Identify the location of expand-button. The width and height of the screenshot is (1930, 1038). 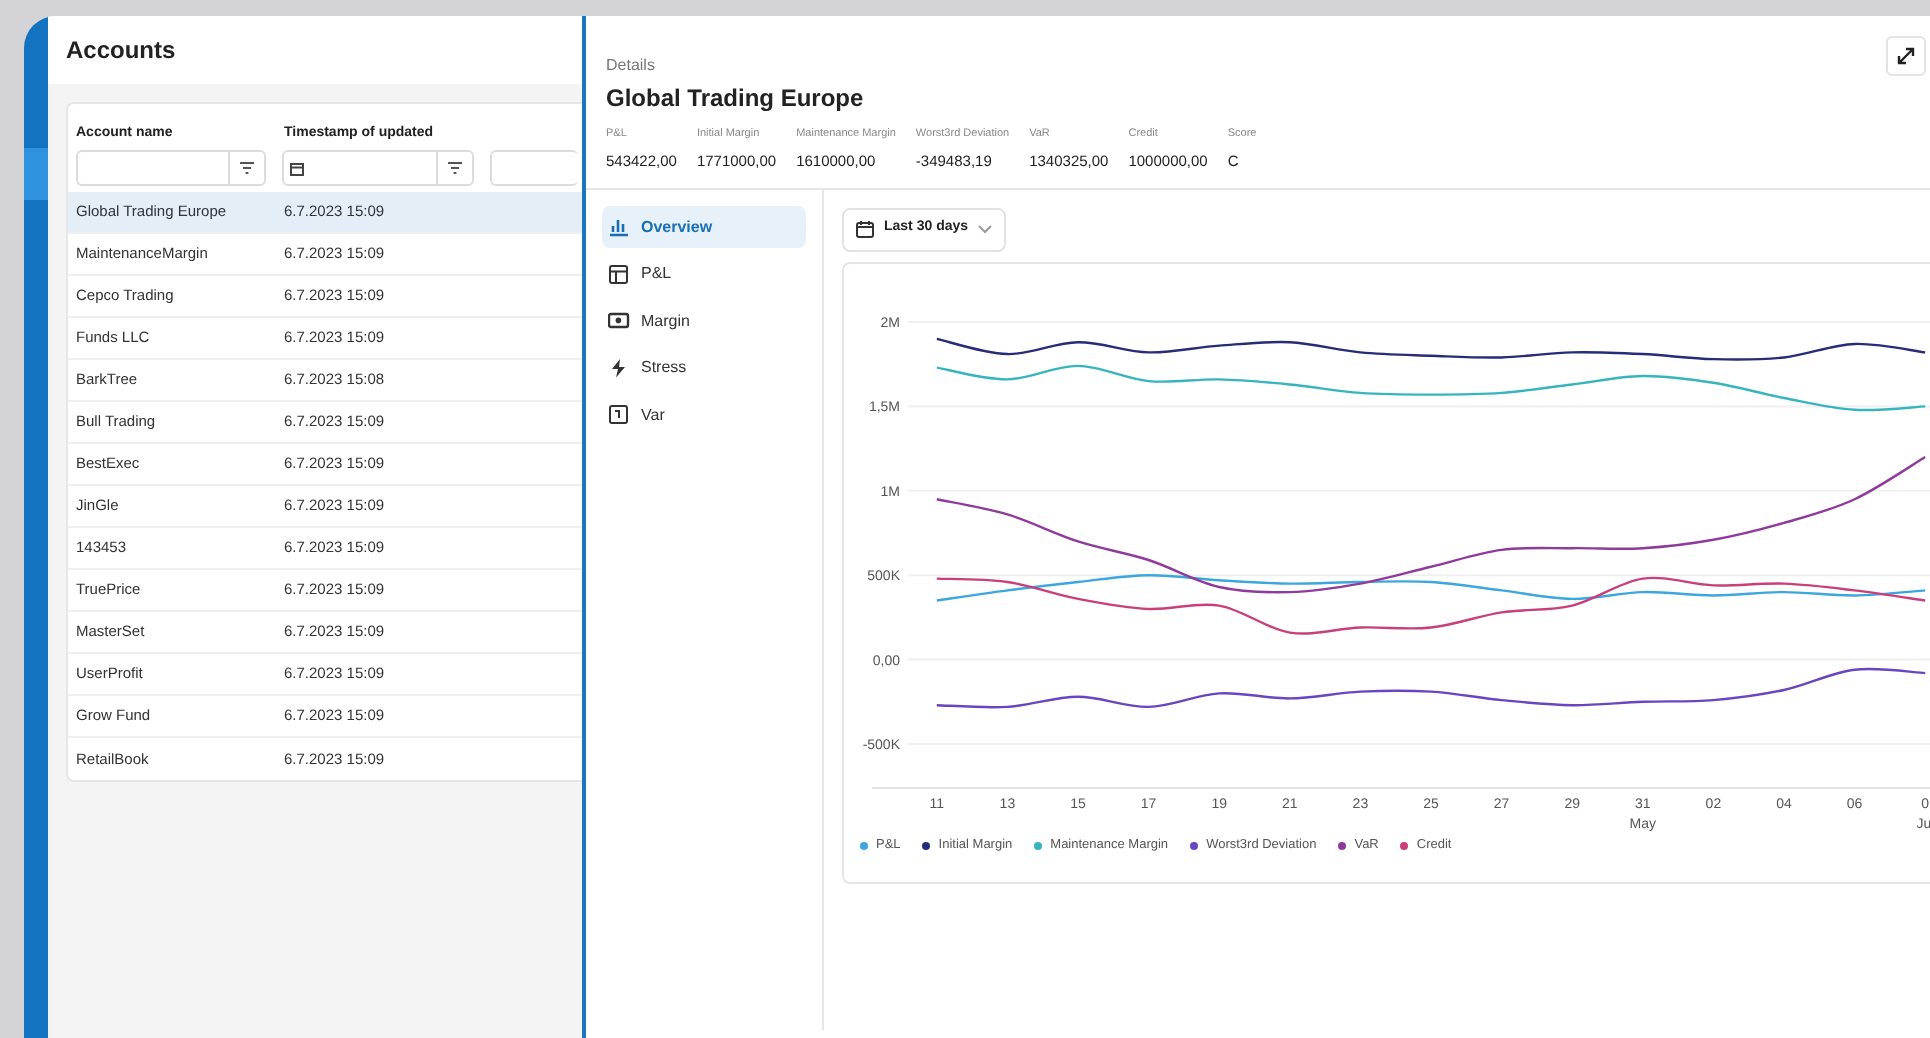
(1906, 56).